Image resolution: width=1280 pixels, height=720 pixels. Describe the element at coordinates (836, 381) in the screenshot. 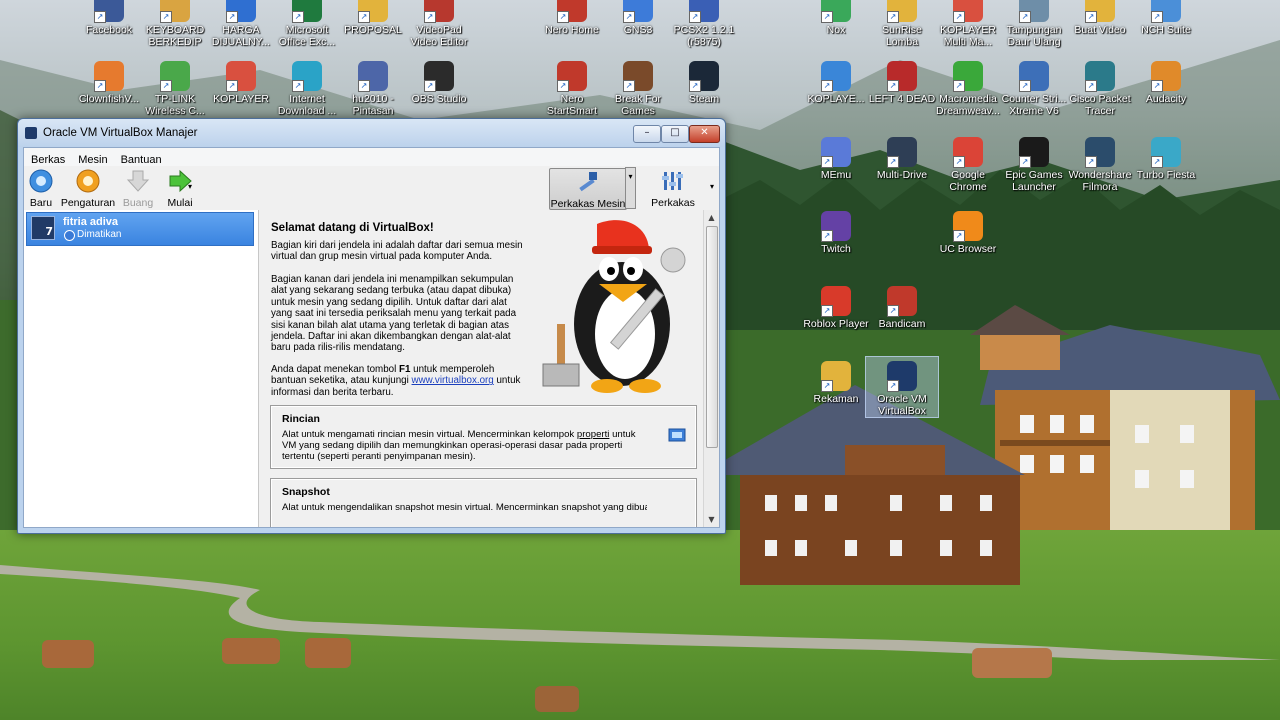

I see `desktop-shortcut: ↗ Rekaman` at that location.